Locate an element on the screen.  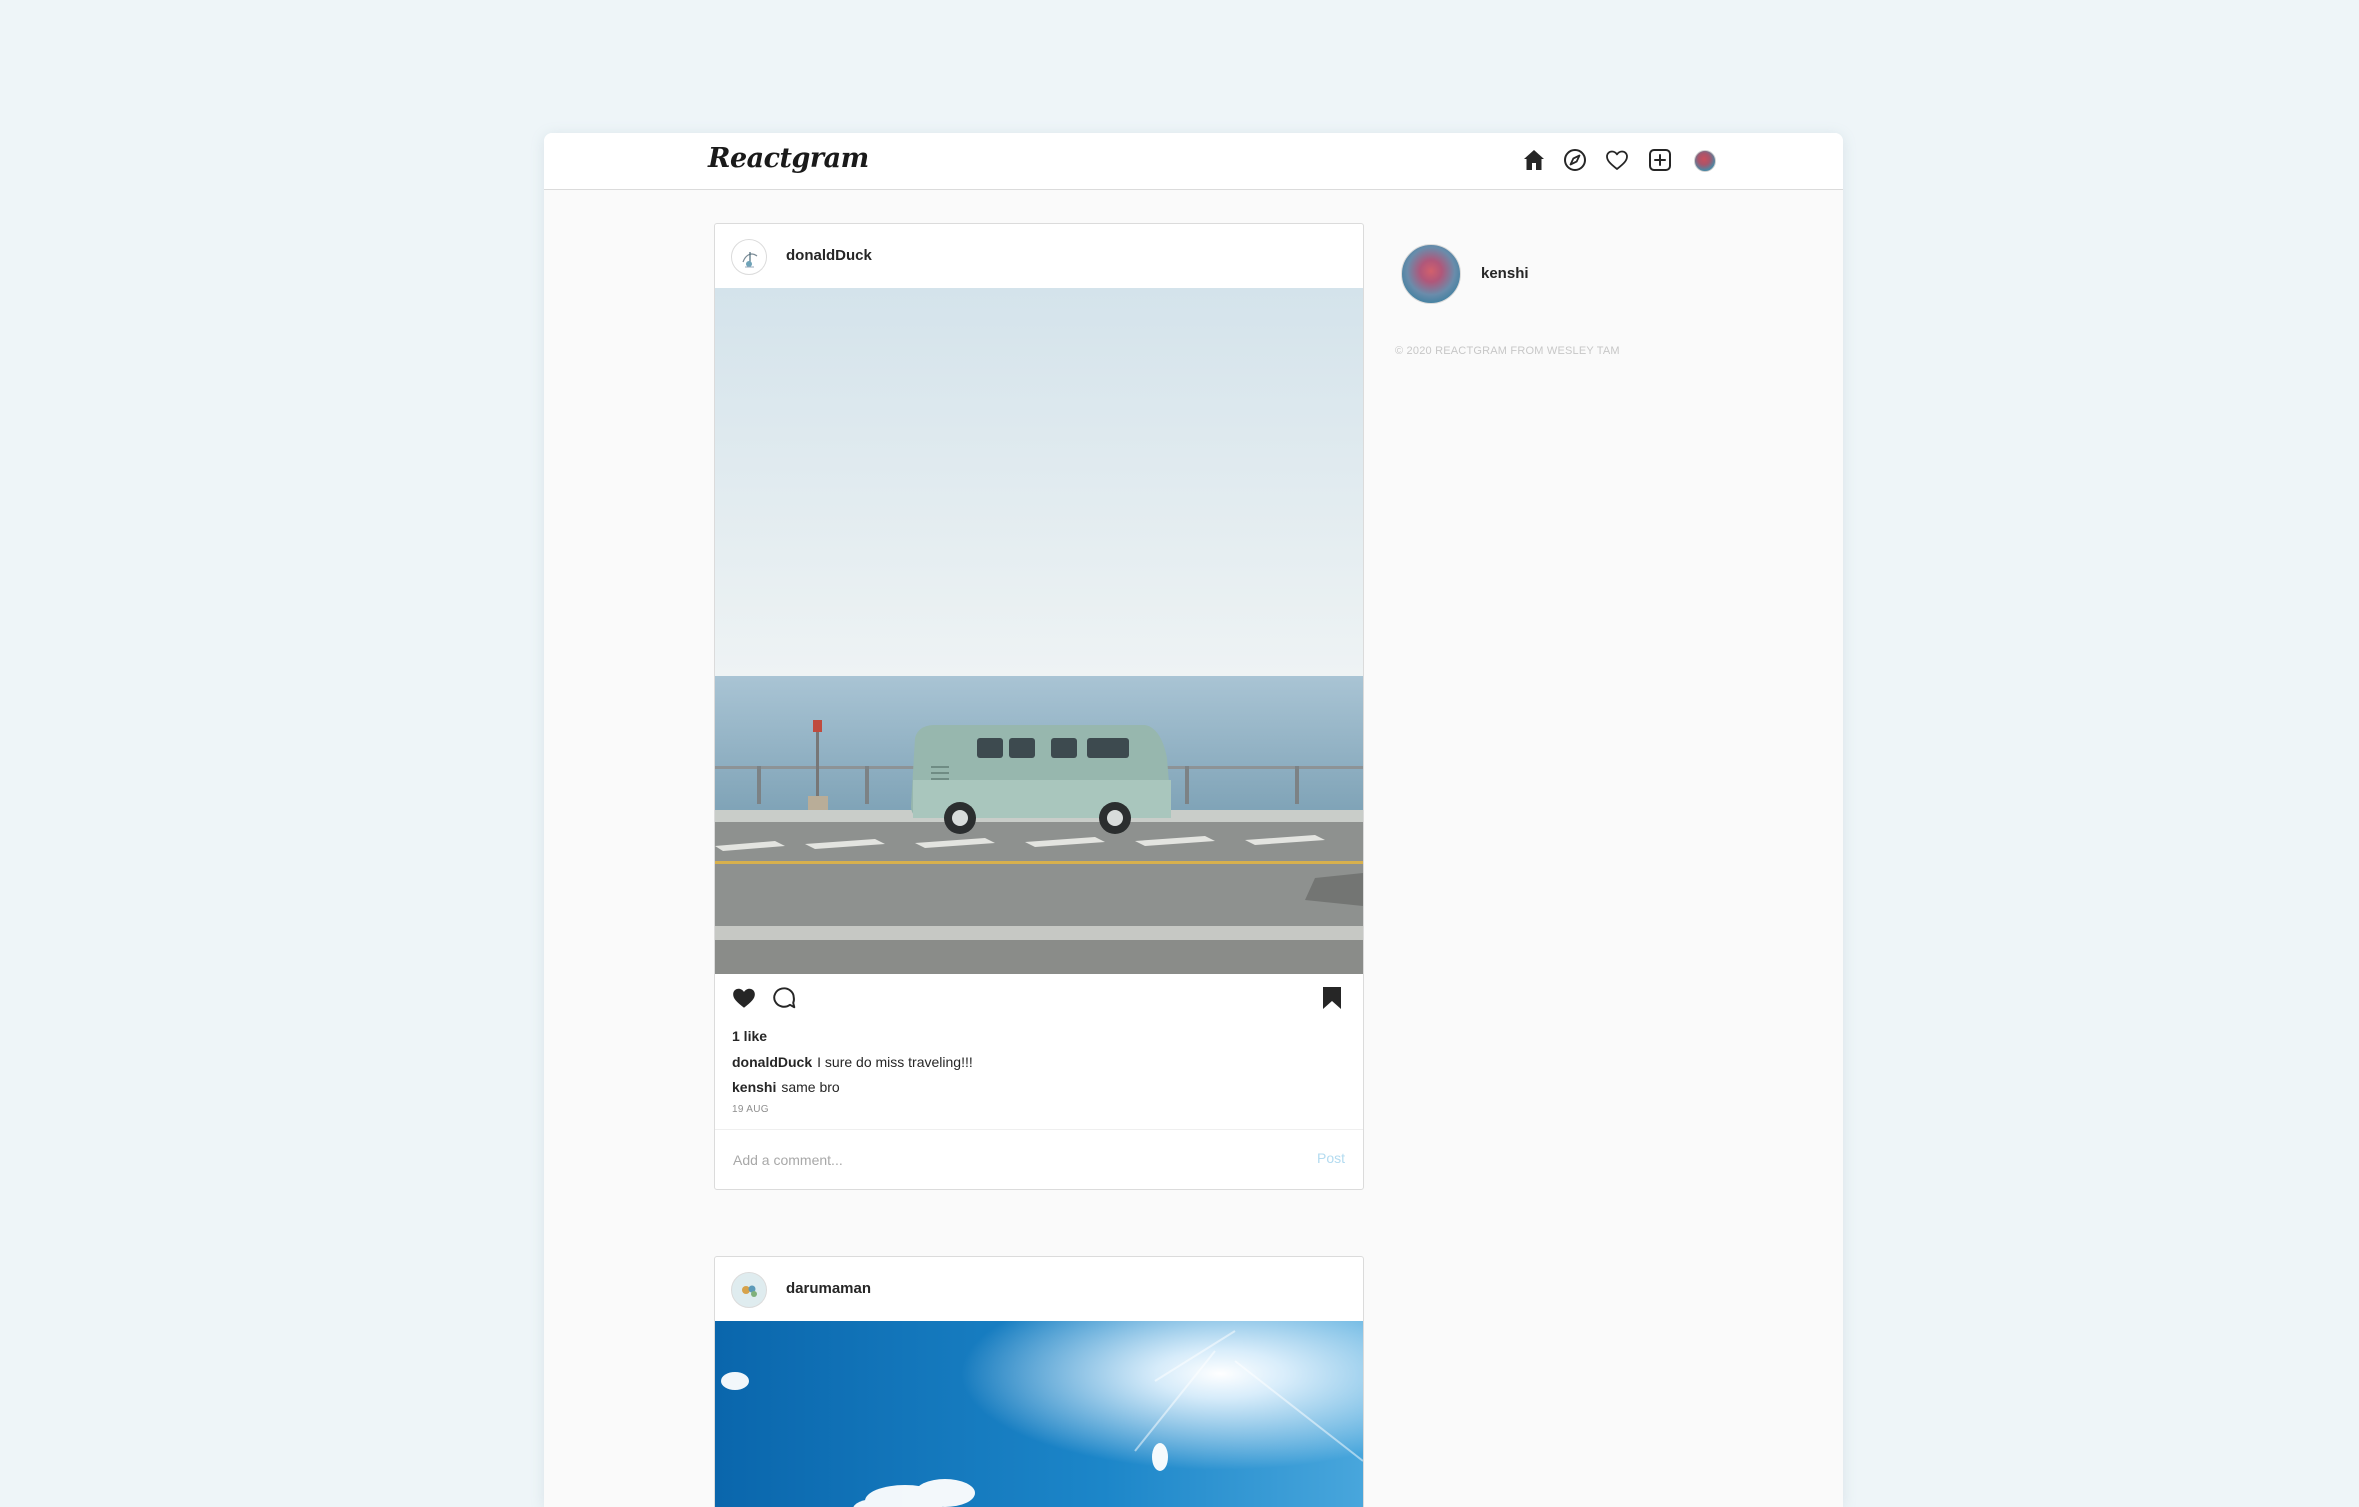
top-nav-bar: Reactgram is located at coordinates (1193, 161).